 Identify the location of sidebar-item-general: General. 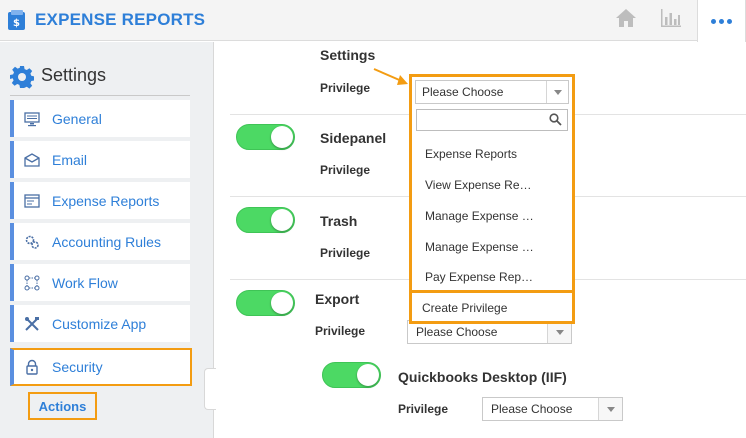
(100, 118).